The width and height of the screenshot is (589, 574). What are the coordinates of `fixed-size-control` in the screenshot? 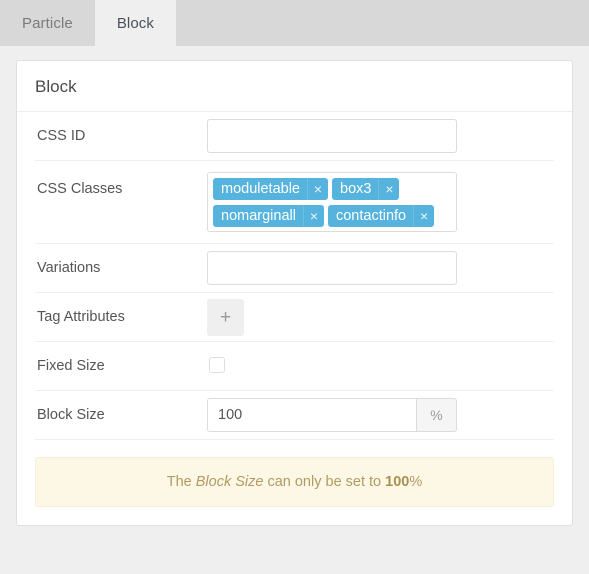 It's located at (380, 366).